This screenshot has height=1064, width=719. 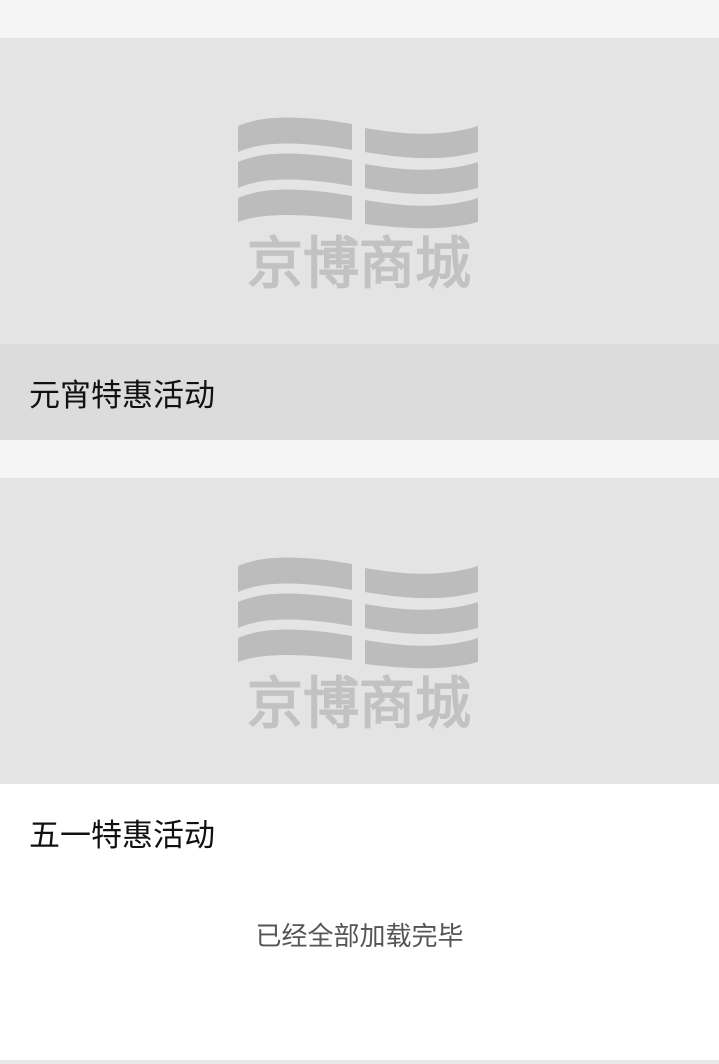 What do you see at coordinates (359, 832) in the screenshot?
I see `activity-title-2: 五一特惠活动` at bounding box center [359, 832].